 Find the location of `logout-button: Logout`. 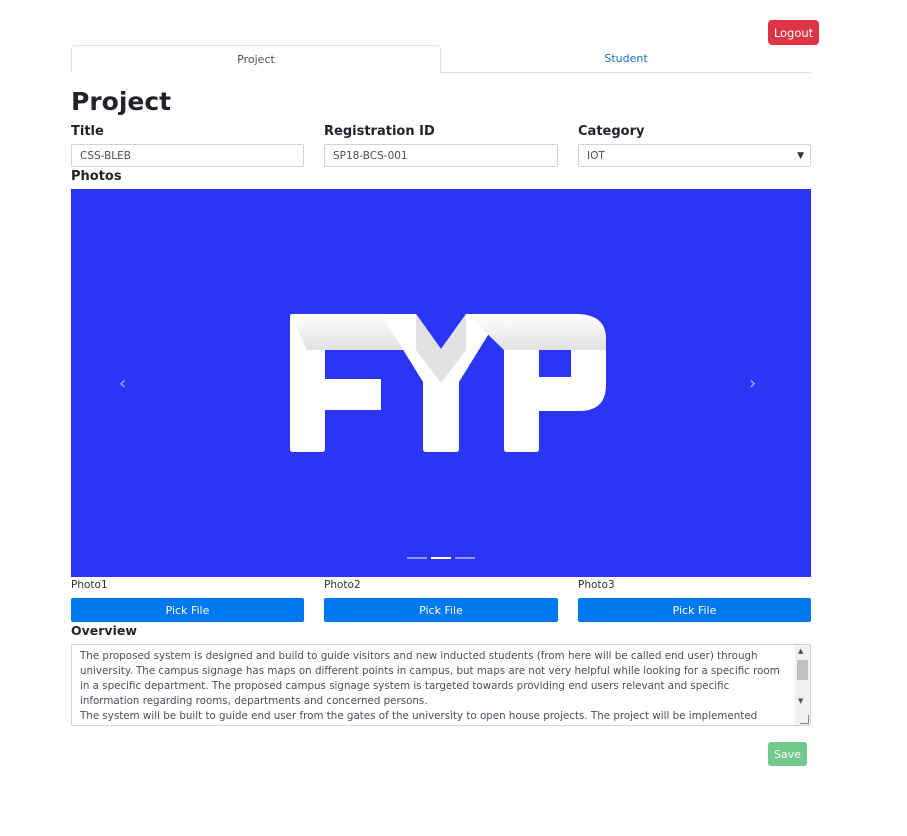

logout-button: Logout is located at coordinates (793, 32).